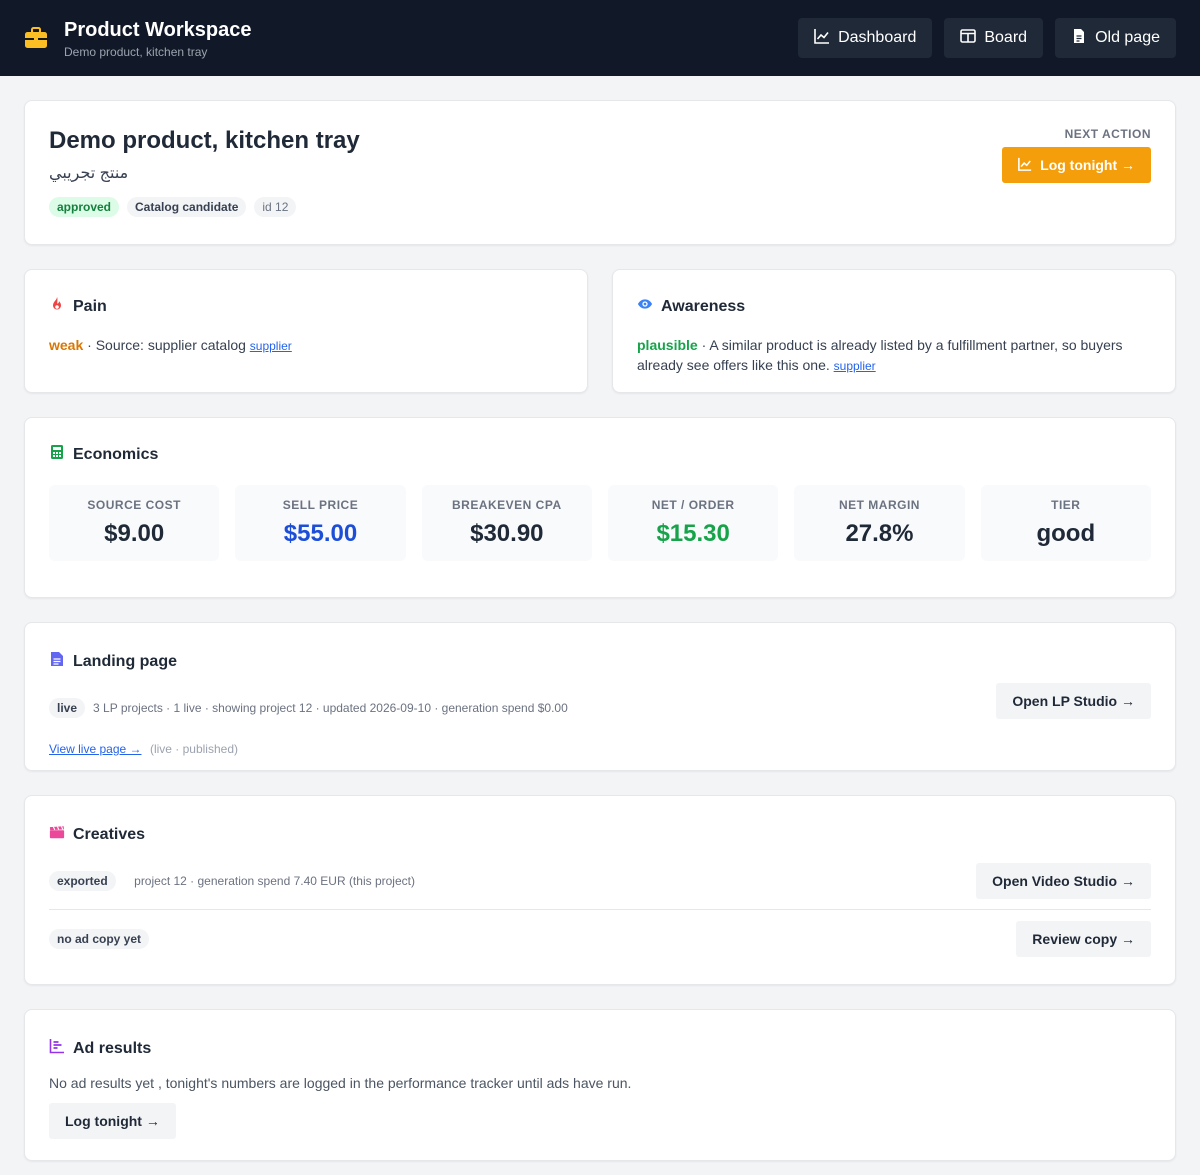  I want to click on metric-label: SELL PRICE, so click(320, 505).